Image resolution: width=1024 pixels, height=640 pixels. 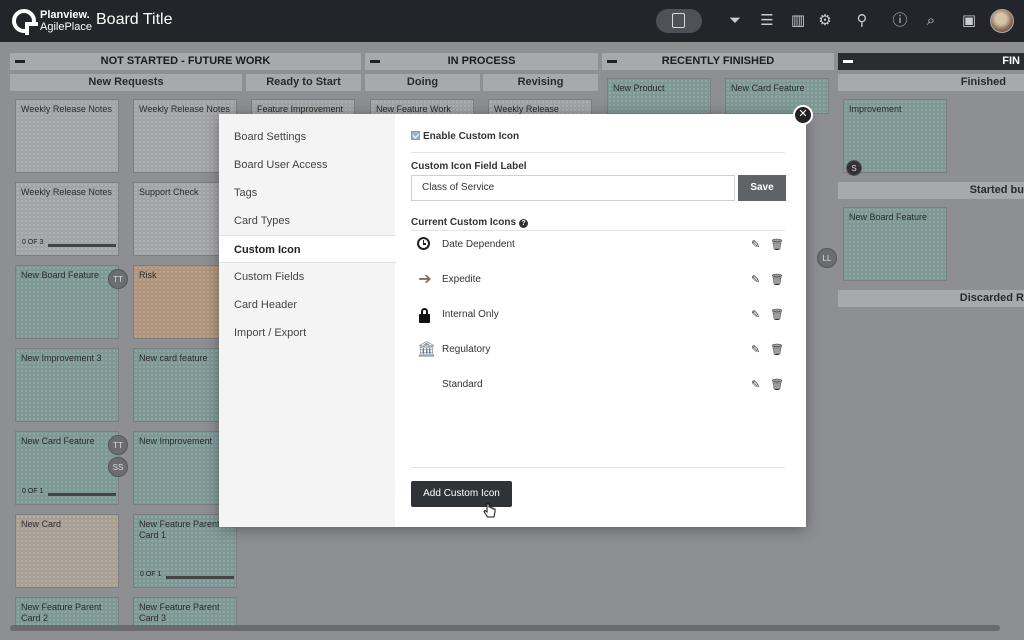 I want to click on lane-new-requests: New Requests, so click(x=126, y=82).